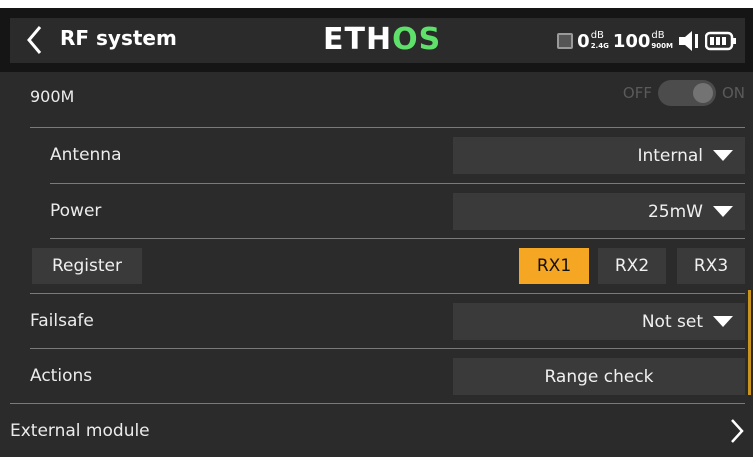  What do you see at coordinates (80, 431) in the screenshot?
I see `external-module-label: External module` at bounding box center [80, 431].